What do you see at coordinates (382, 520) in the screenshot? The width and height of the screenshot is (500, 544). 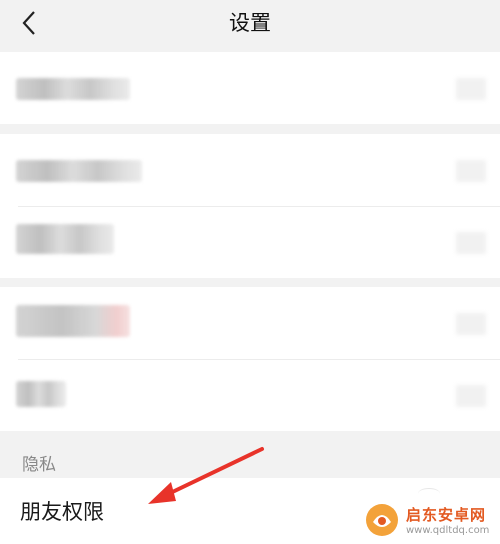 I see `watermark-logo-icon` at bounding box center [382, 520].